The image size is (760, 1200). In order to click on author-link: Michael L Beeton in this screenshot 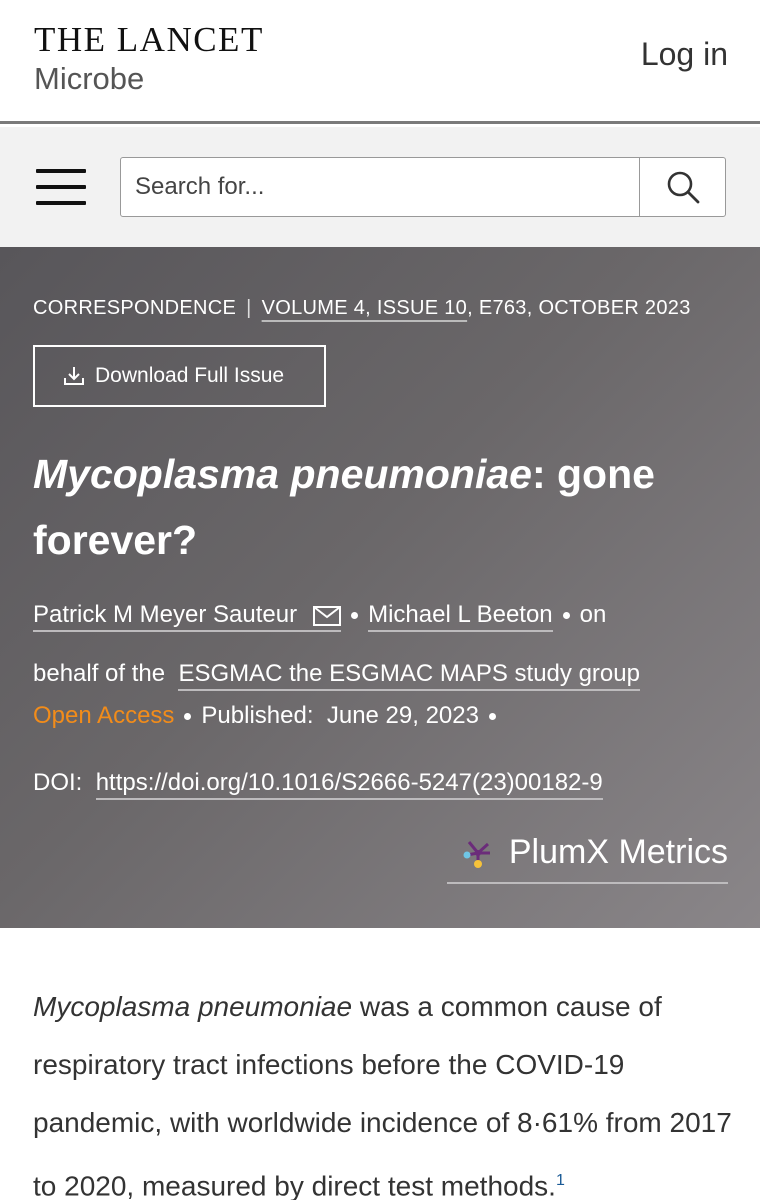, I will do `click(460, 616)`.